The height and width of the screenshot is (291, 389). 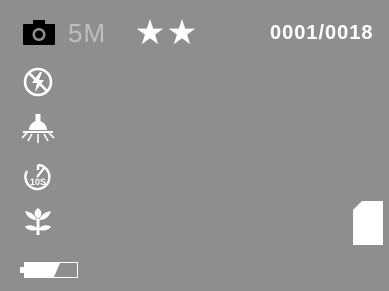 What do you see at coordinates (38, 221) in the screenshot?
I see `macro-flower-icon` at bounding box center [38, 221].